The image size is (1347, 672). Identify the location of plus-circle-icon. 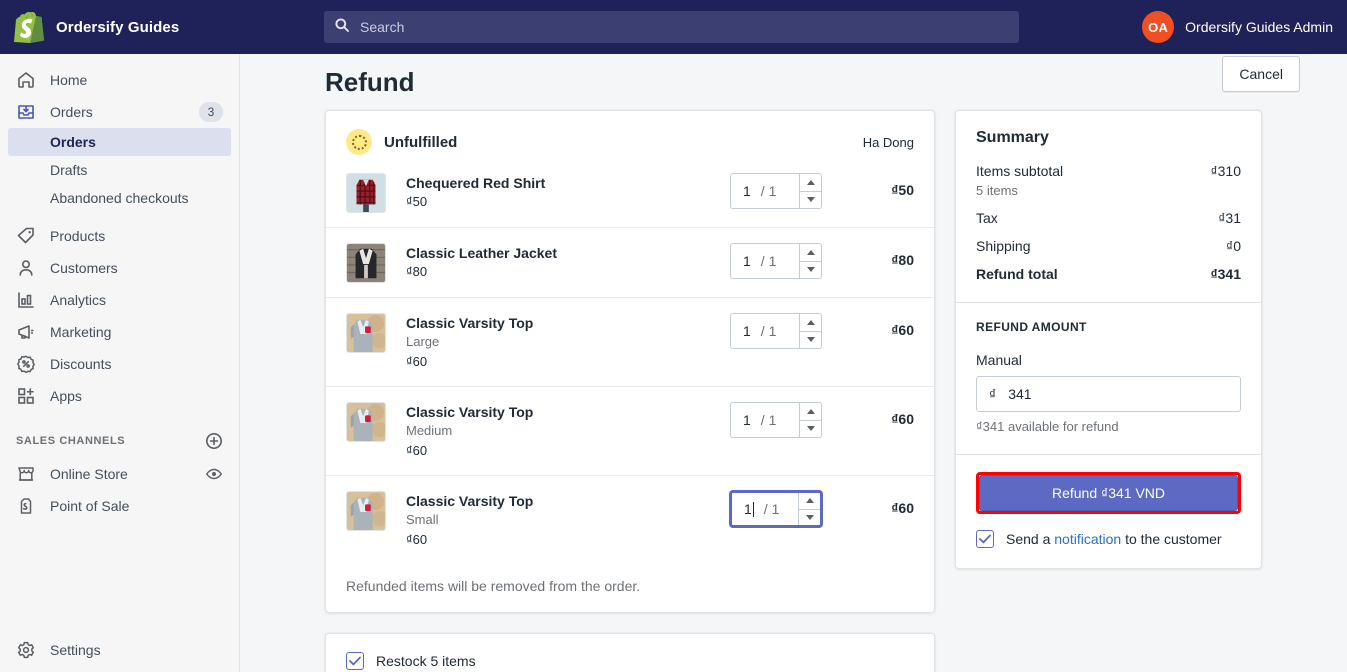
(214, 441).